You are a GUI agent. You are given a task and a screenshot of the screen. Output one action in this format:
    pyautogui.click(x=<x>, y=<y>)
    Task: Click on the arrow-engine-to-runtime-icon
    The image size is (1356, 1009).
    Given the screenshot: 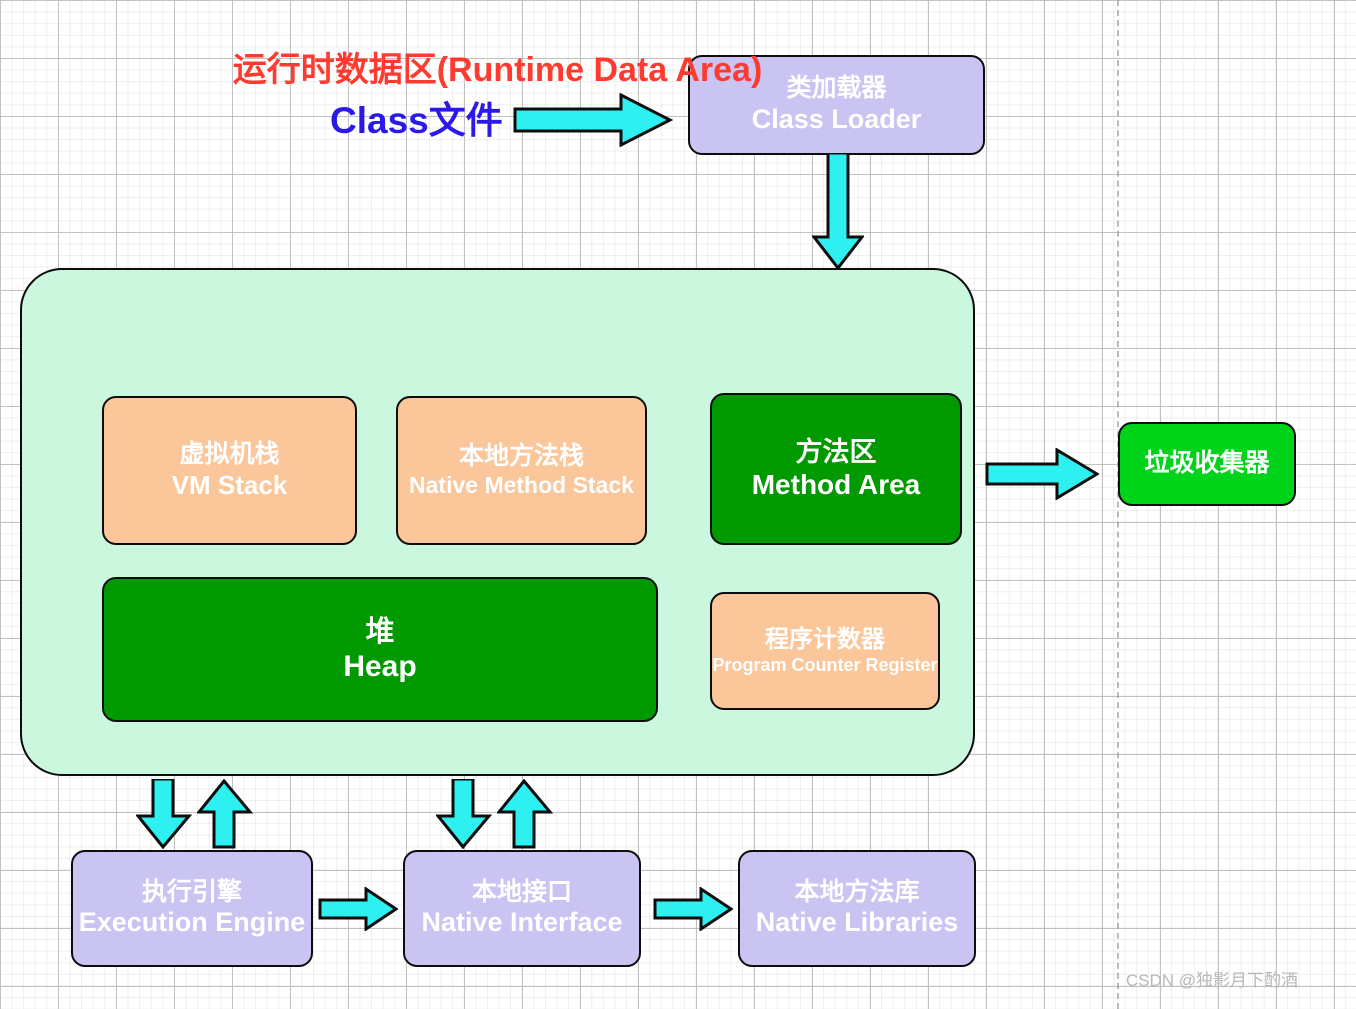 What is the action you would take?
    pyautogui.click(x=225, y=814)
    